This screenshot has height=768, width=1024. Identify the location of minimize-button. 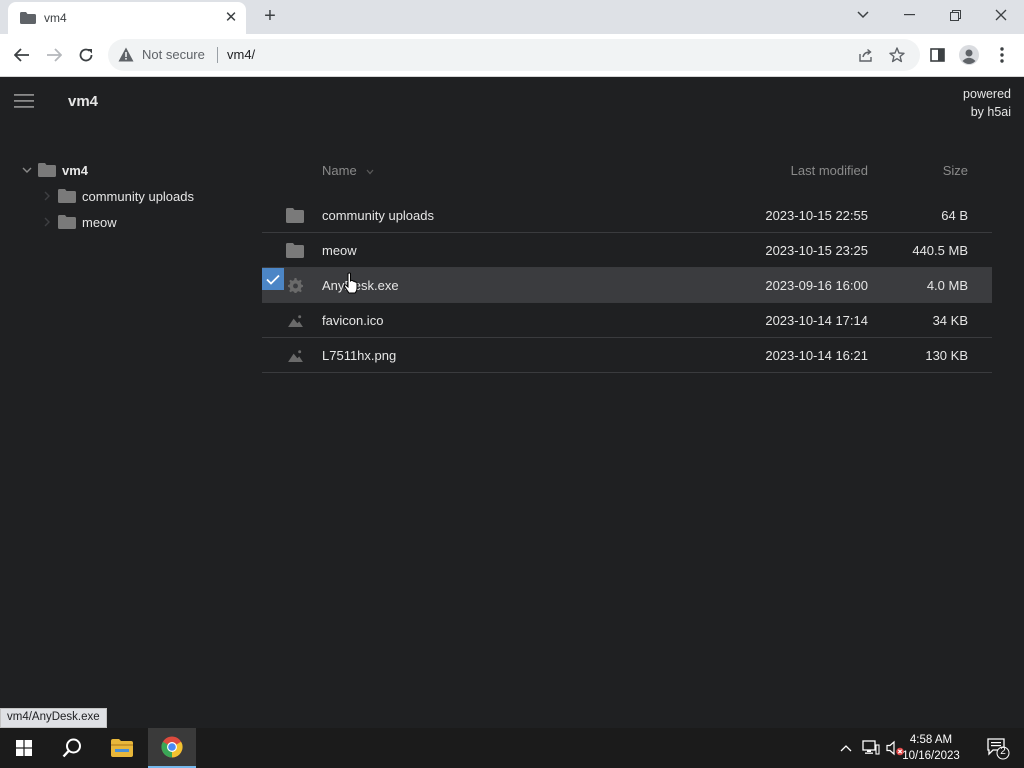
(909, 15).